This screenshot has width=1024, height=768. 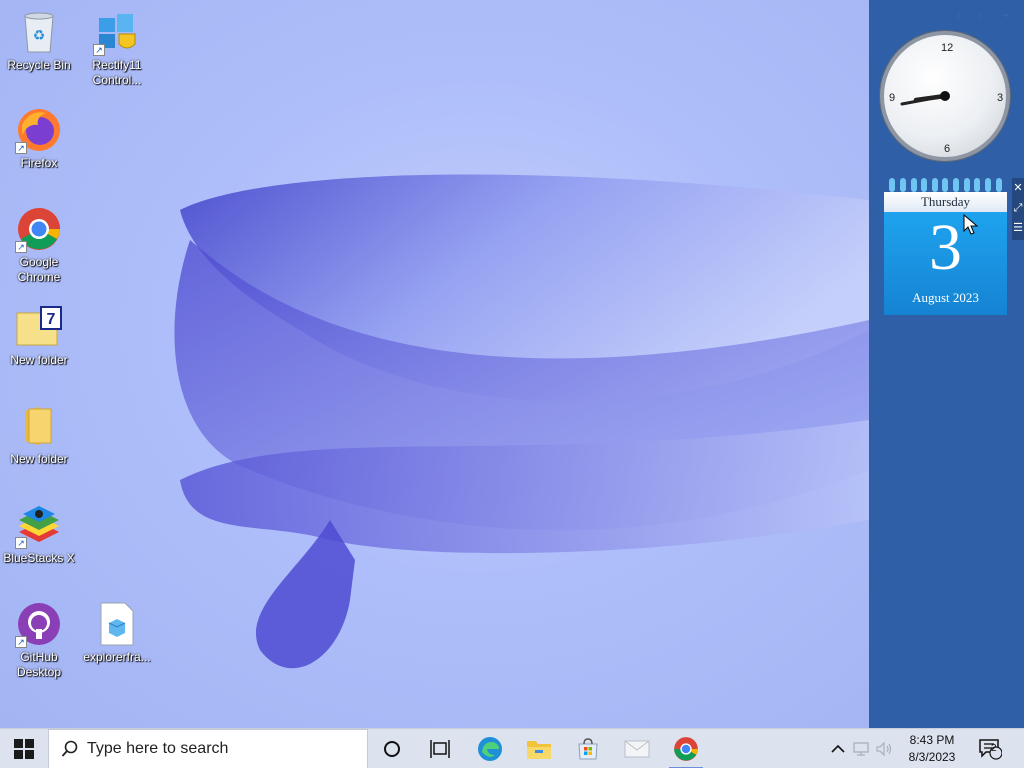 I want to click on clock-gadget: 12 3 6 9, so click(x=945, y=96).